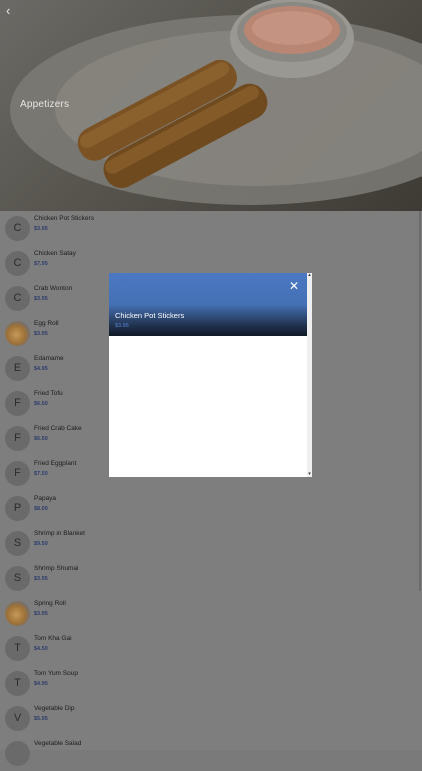  What do you see at coordinates (209, 718) in the screenshot?
I see `list-item: V Vegetable Dip $5.95` at bounding box center [209, 718].